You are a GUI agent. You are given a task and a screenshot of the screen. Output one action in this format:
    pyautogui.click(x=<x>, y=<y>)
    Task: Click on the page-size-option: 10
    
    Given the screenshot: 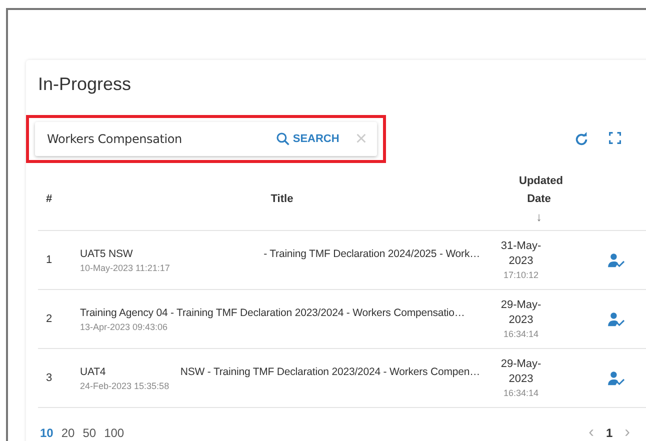 What is the action you would take?
    pyautogui.click(x=47, y=433)
    